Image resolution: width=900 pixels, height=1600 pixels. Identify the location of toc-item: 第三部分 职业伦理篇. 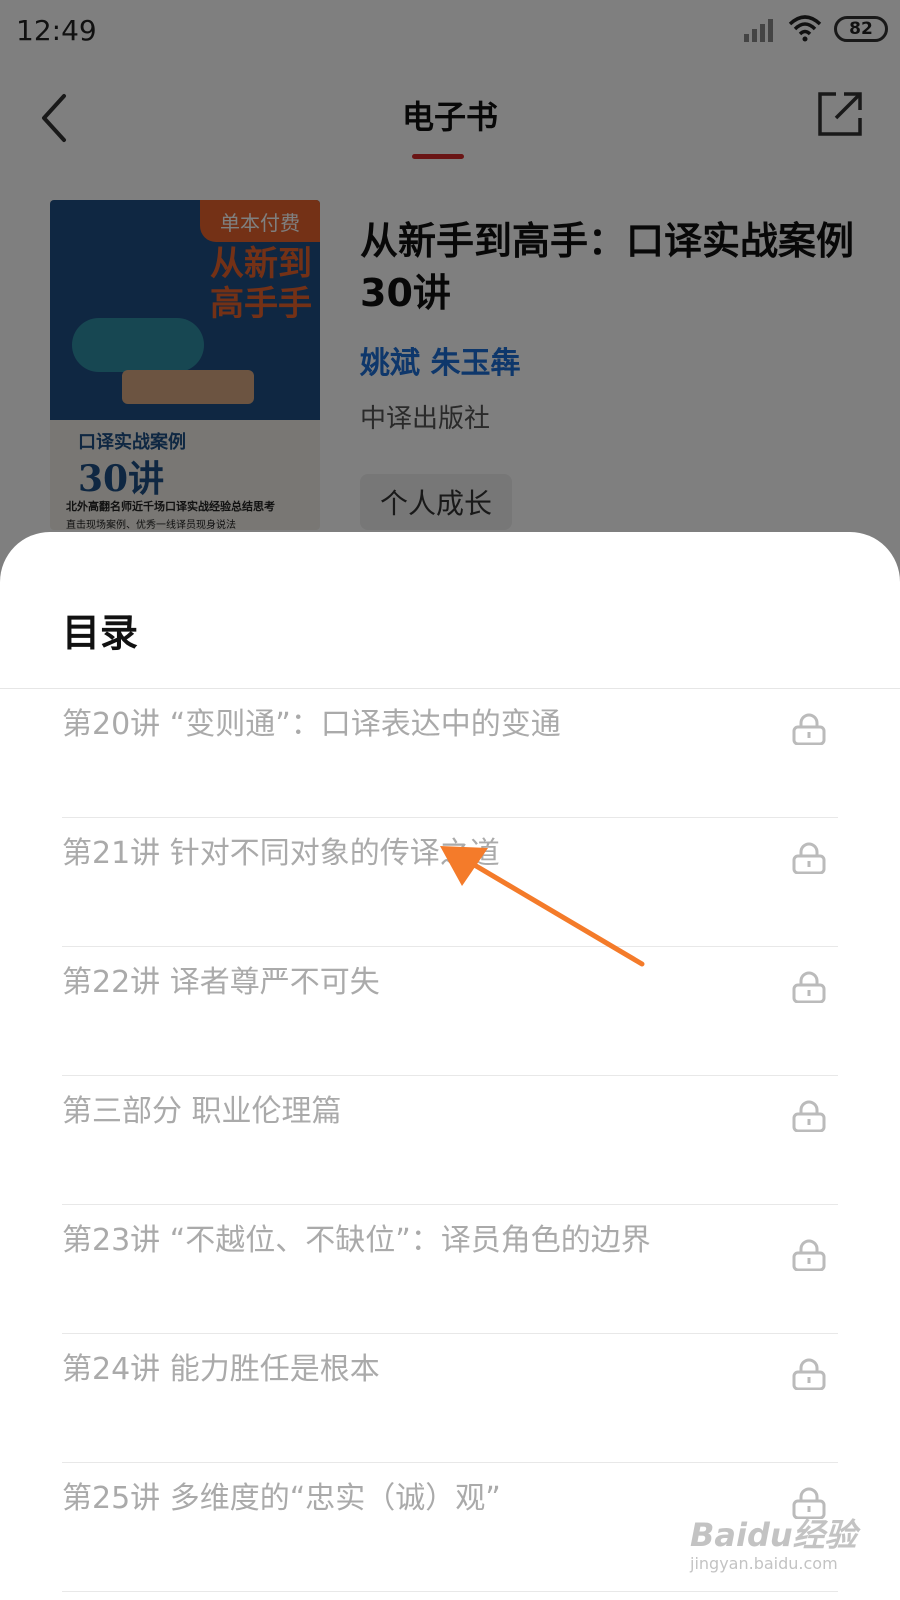
(450, 1140).